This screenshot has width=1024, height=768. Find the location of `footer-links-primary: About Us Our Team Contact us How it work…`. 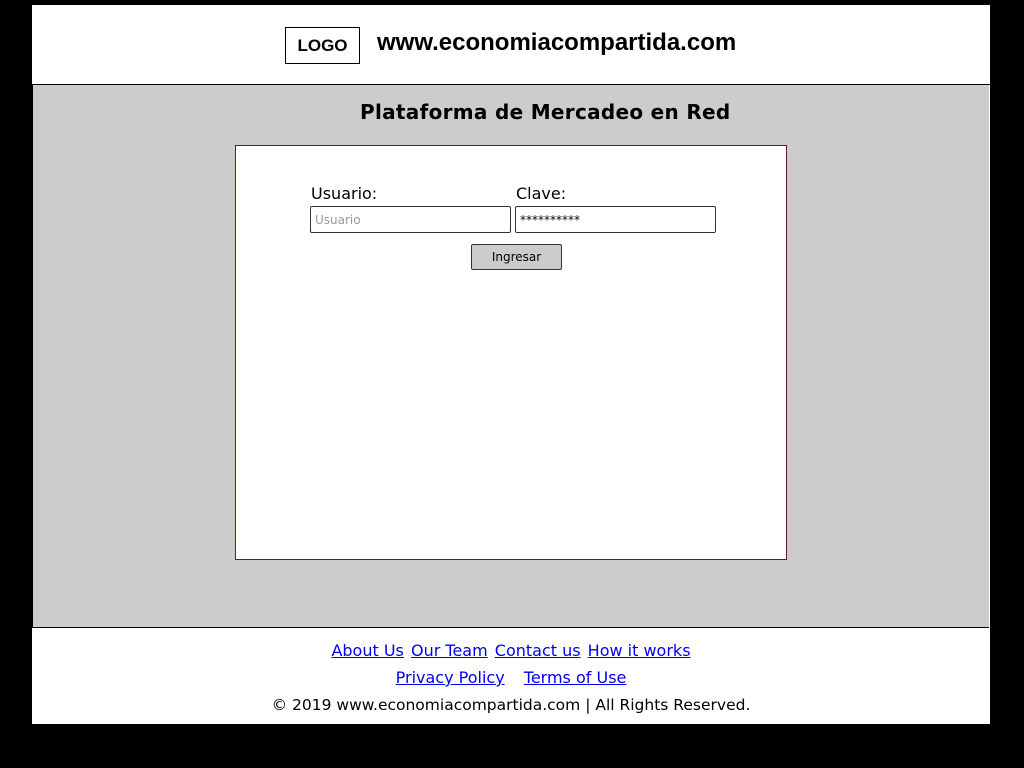

footer-links-primary: About Us Our Team Contact us How it work… is located at coordinates (511, 650).